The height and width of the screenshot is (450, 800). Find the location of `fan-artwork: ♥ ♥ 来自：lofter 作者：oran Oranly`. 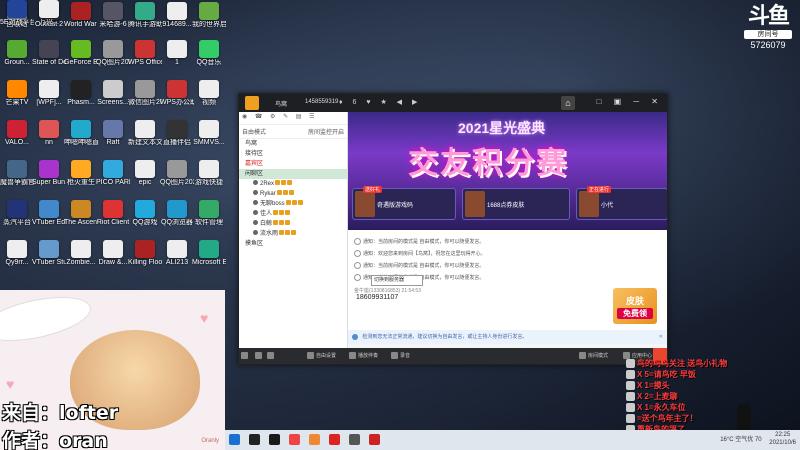

fan-artwork: ♥ ♥ 来自：lofter 作者：oran Oranly is located at coordinates (112, 370).